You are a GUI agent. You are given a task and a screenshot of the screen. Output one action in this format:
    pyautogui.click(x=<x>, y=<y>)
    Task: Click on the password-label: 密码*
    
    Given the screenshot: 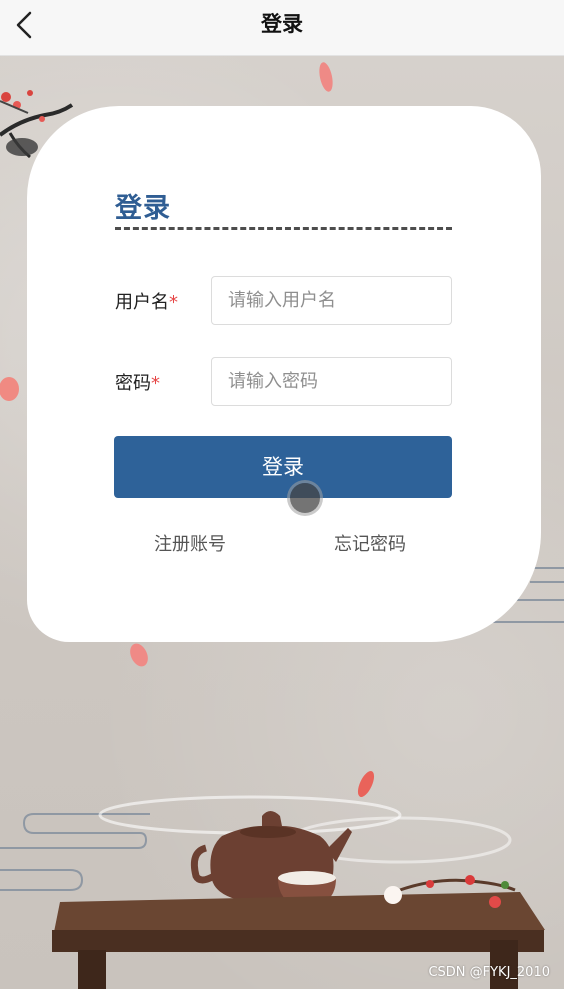 What is the action you would take?
    pyautogui.click(x=137, y=382)
    